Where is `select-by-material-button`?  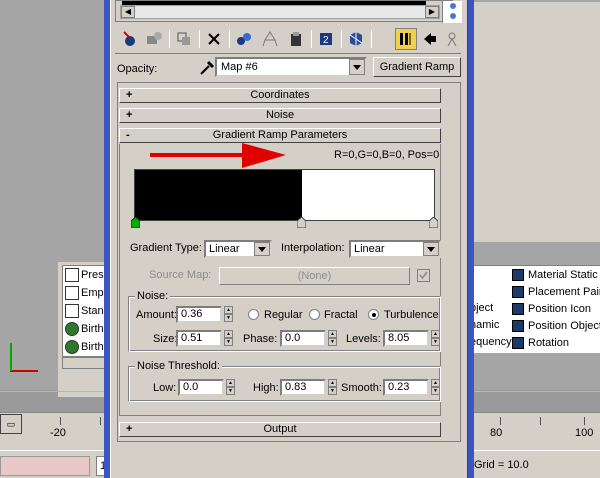 select-by-material-button is located at coordinates (452, 39).